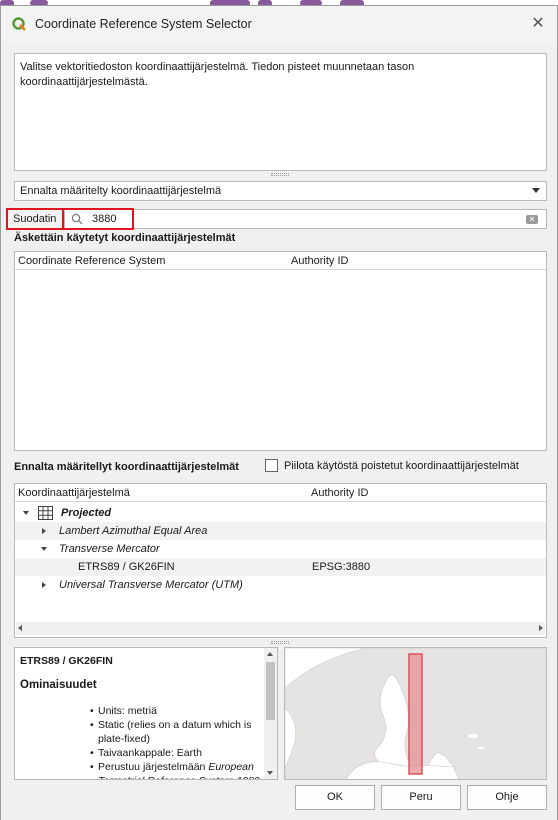 This screenshot has width=558, height=820. Describe the element at coordinates (305, 219) in the screenshot. I see `filter-input: 3880 ✕` at that location.